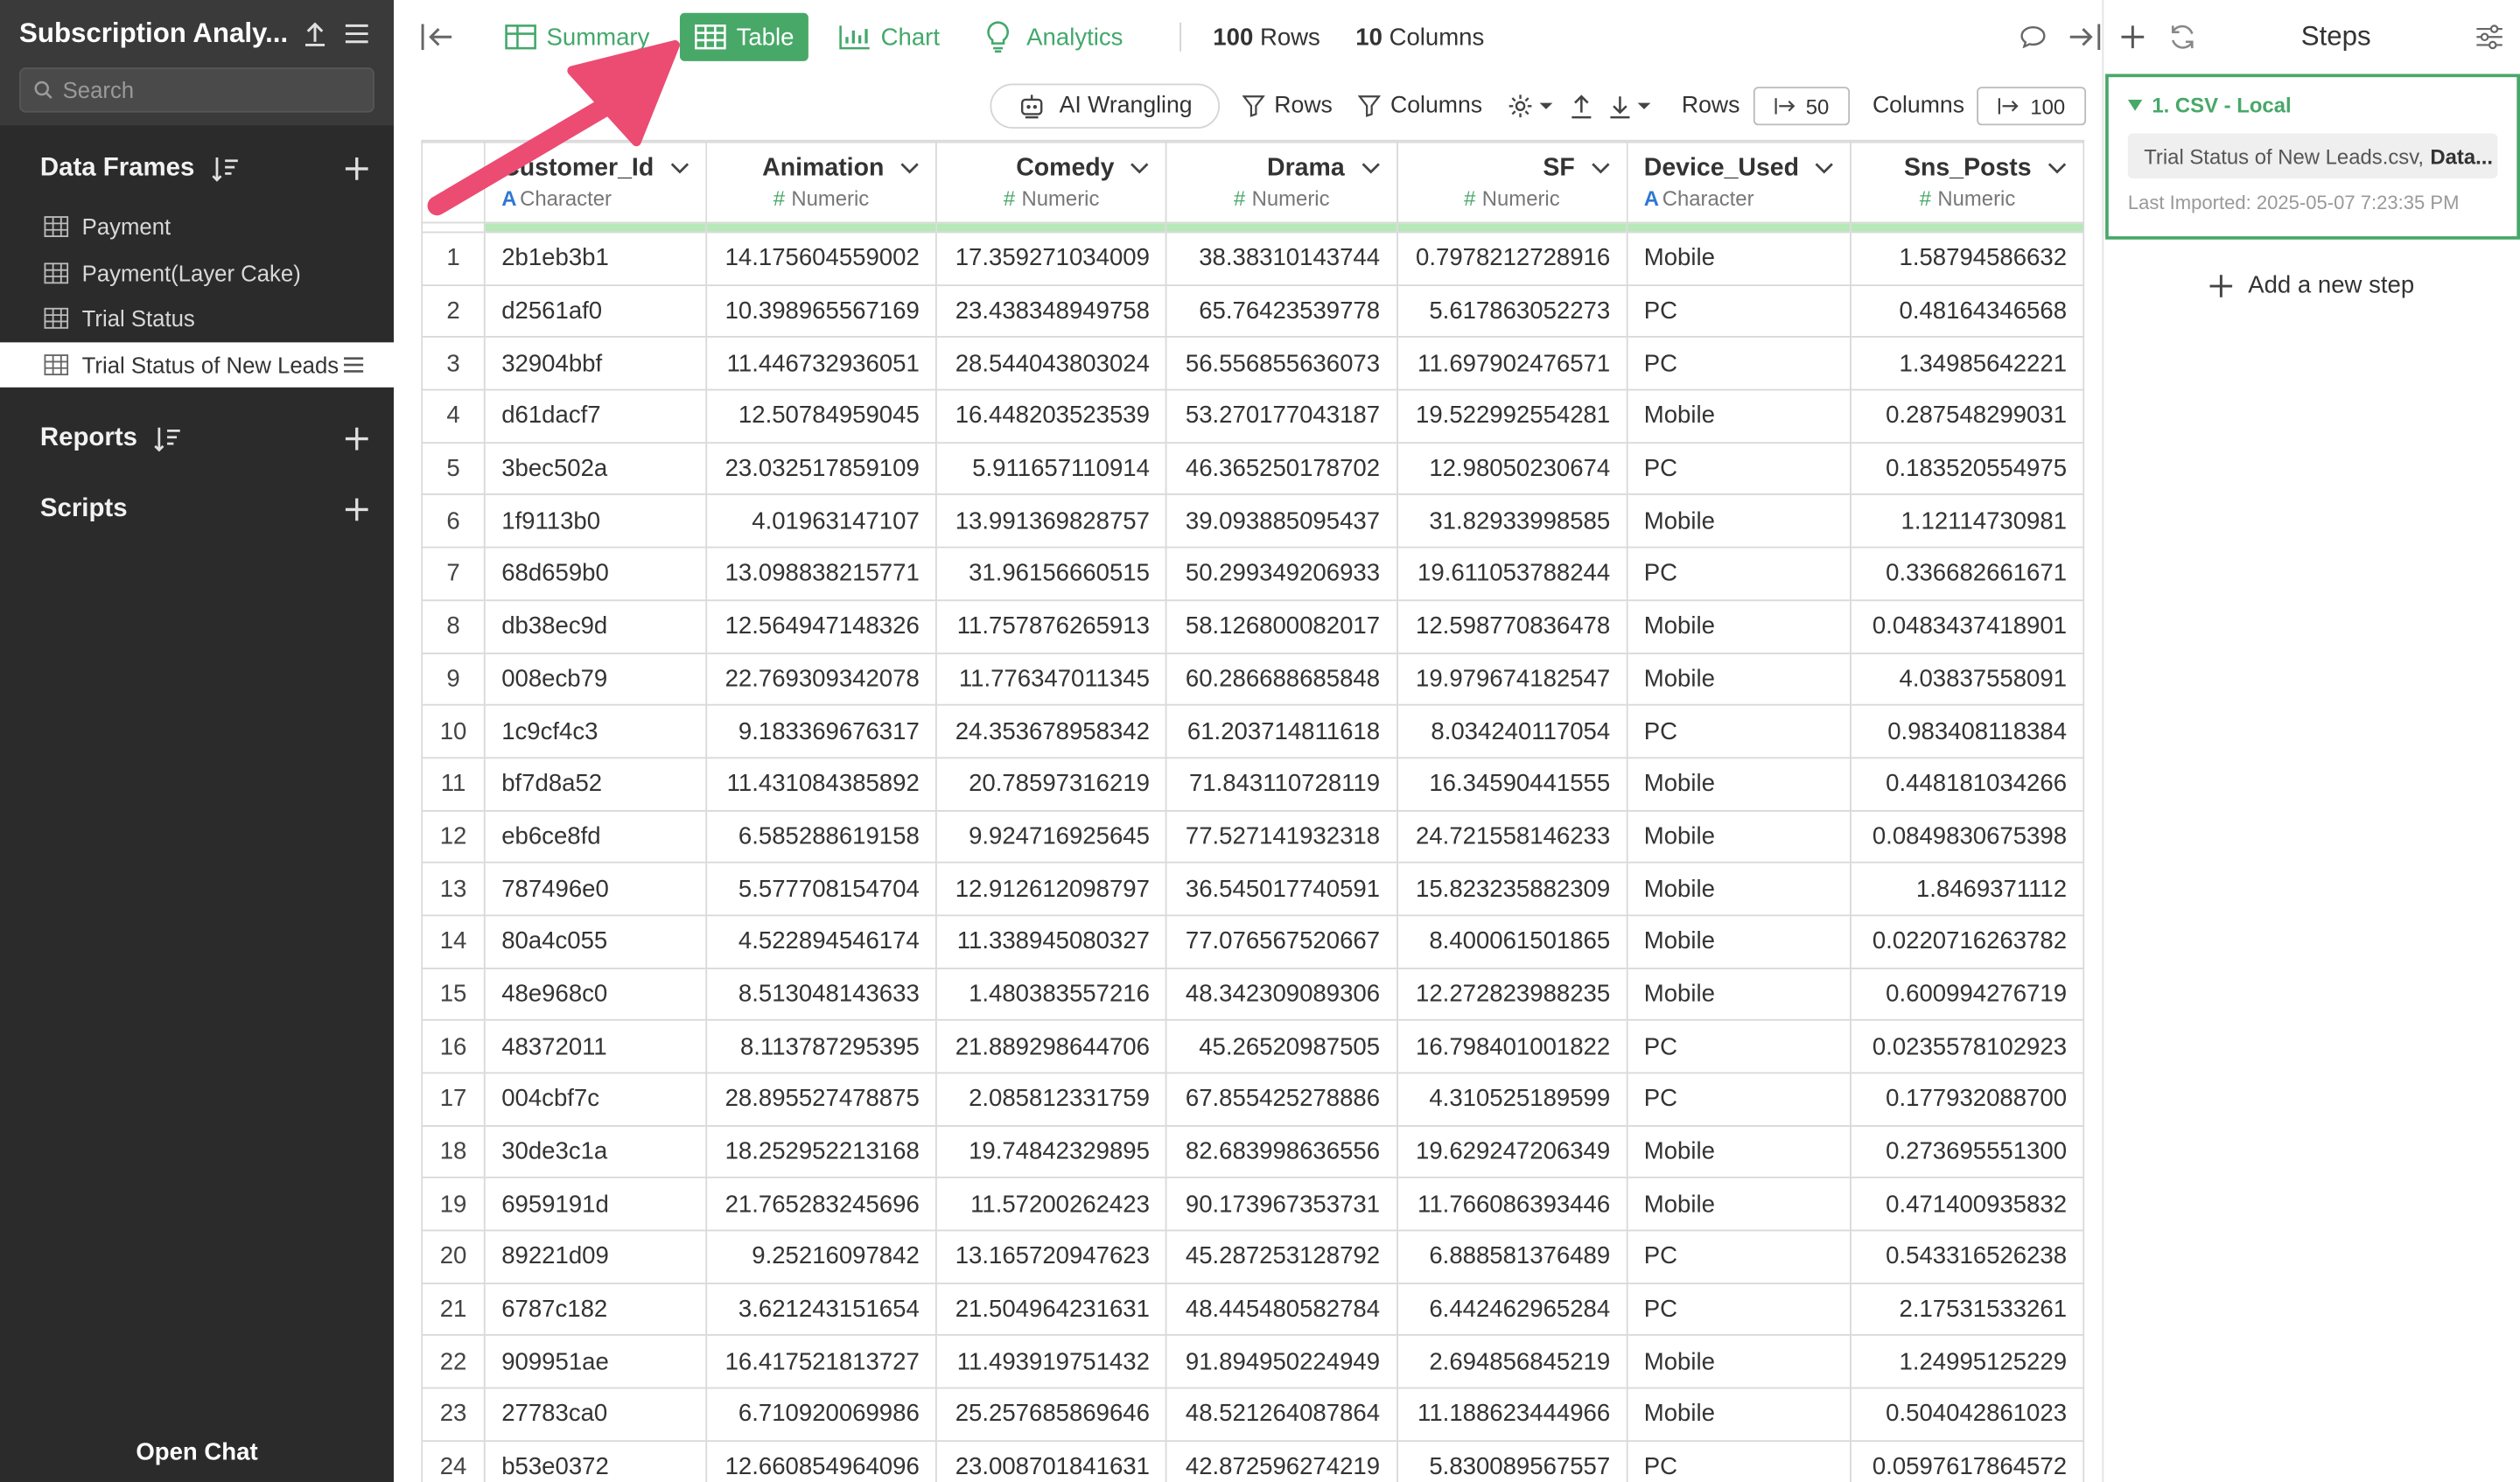  Describe the element at coordinates (821, 363) in the screenshot. I see `table-cell: 11.446732936051` at that location.